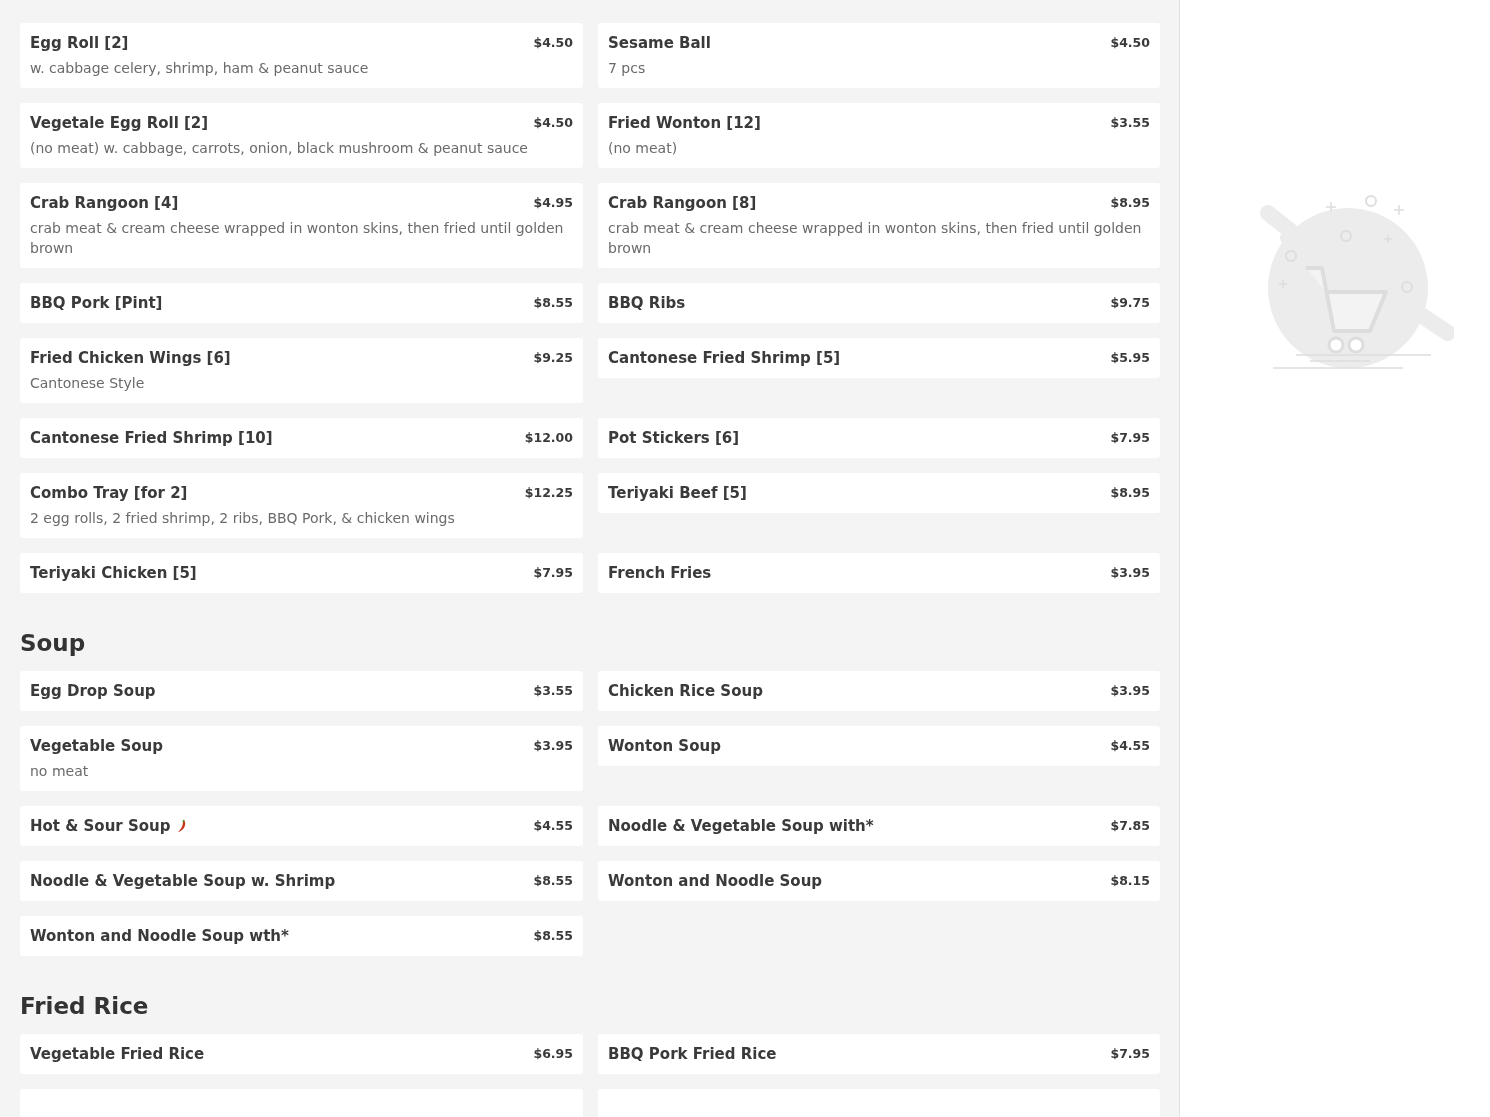  What do you see at coordinates (88, 383) in the screenshot?
I see `item-description: Cantonese Style` at bounding box center [88, 383].